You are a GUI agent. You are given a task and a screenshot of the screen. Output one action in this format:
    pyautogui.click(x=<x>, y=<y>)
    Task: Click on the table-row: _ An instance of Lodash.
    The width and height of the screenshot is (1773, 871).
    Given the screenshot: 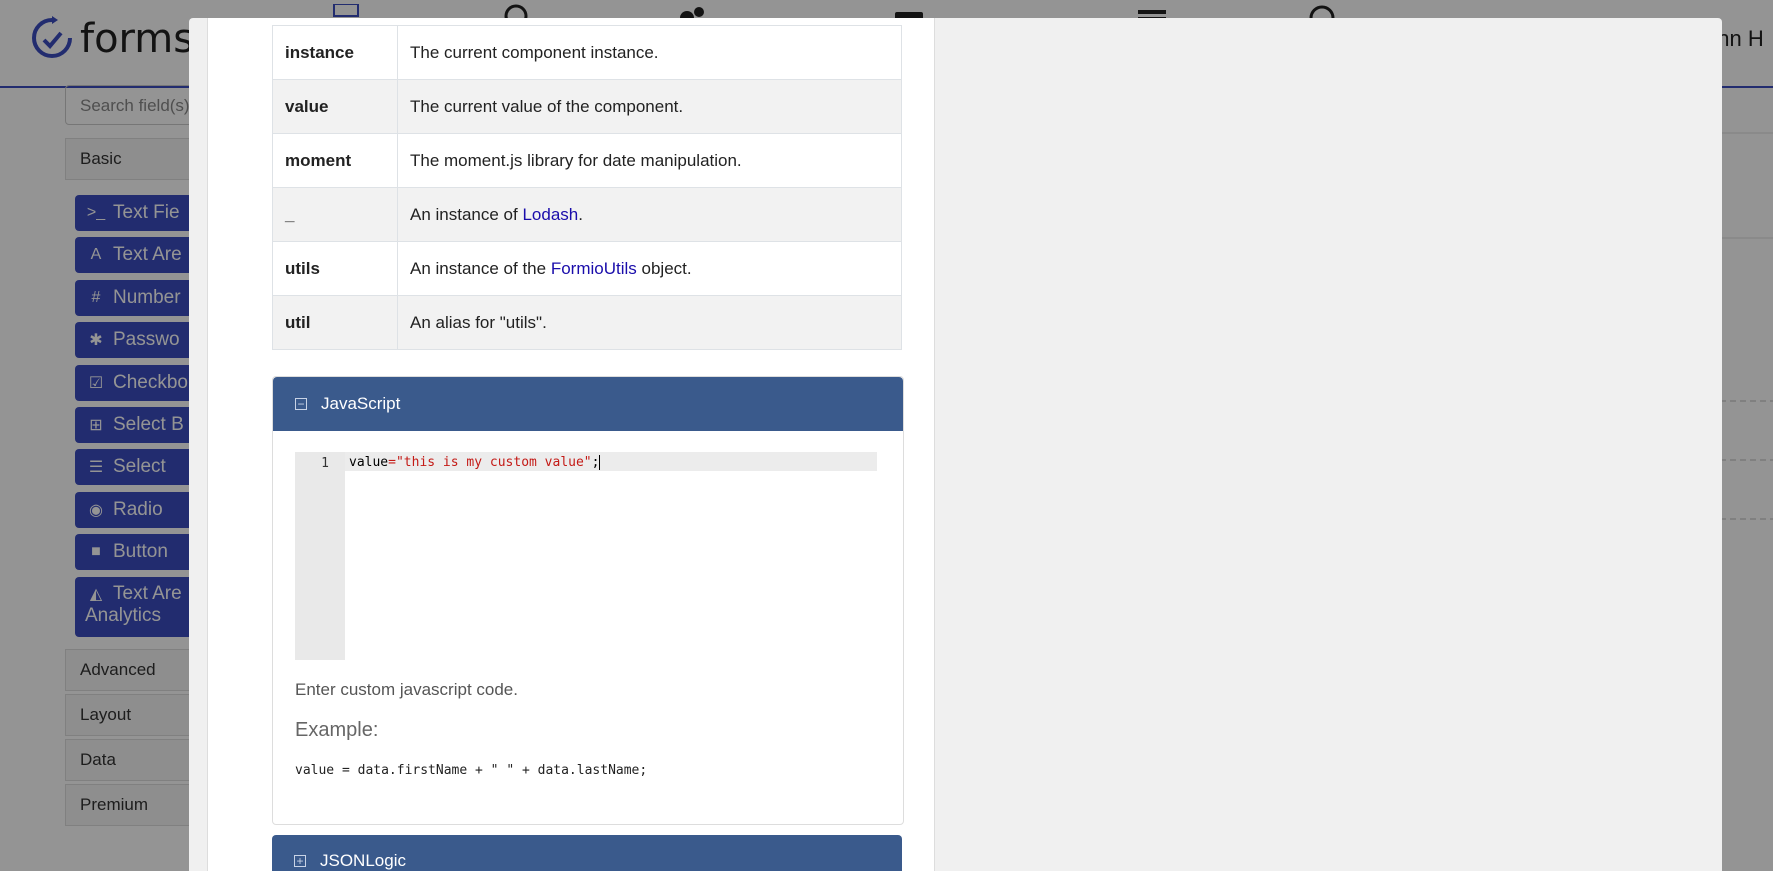 What is the action you would take?
    pyautogui.click(x=587, y=214)
    